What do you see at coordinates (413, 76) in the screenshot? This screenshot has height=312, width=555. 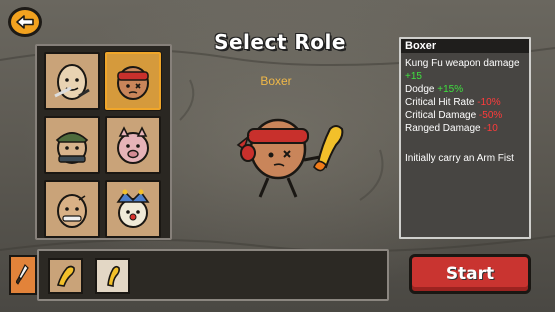 I see `stat-value: +15` at bounding box center [413, 76].